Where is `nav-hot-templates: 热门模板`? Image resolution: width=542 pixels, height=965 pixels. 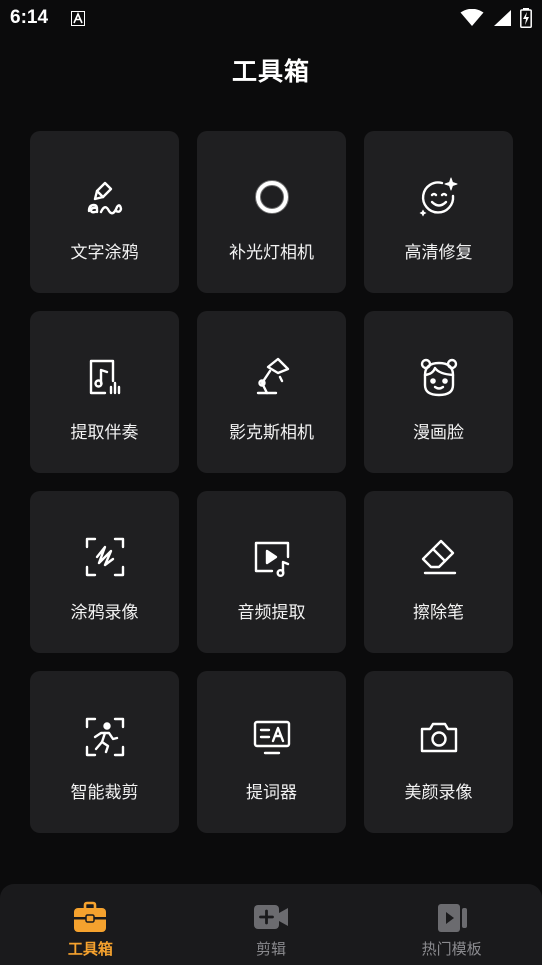 nav-hot-templates: 热门模板 is located at coordinates (451, 924).